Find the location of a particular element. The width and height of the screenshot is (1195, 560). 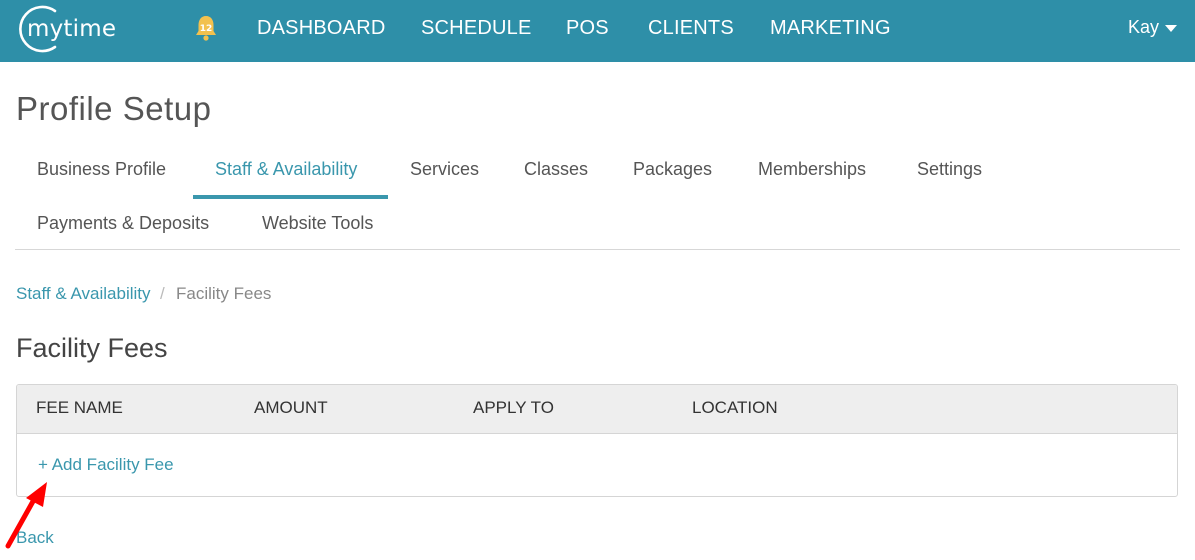

breadcrumb-staff-availability: Staff & Availability is located at coordinates (83, 294).